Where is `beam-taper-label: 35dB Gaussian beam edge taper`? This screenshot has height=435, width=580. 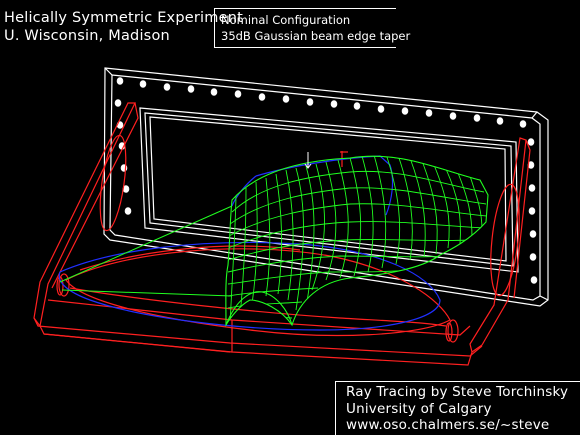 beam-taper-label: 35dB Gaussian beam edge taper is located at coordinates (316, 36).